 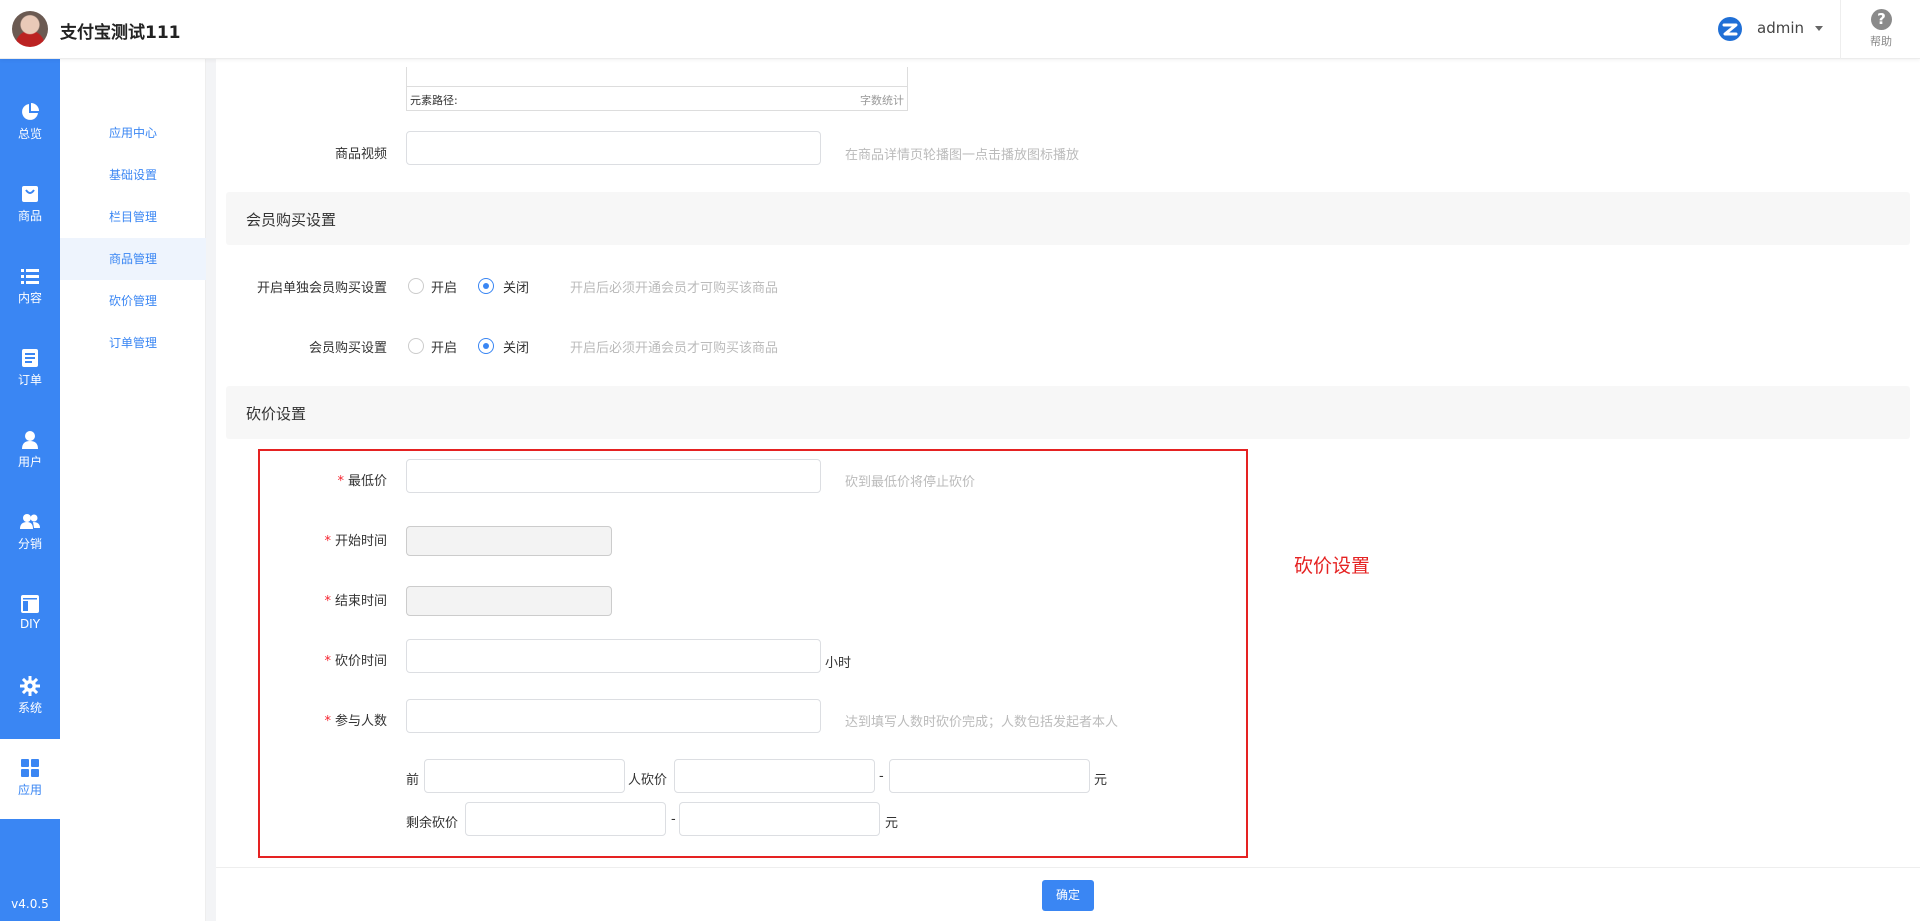 What do you see at coordinates (30, 615) in the screenshot?
I see `nav-item-diy: DIY` at bounding box center [30, 615].